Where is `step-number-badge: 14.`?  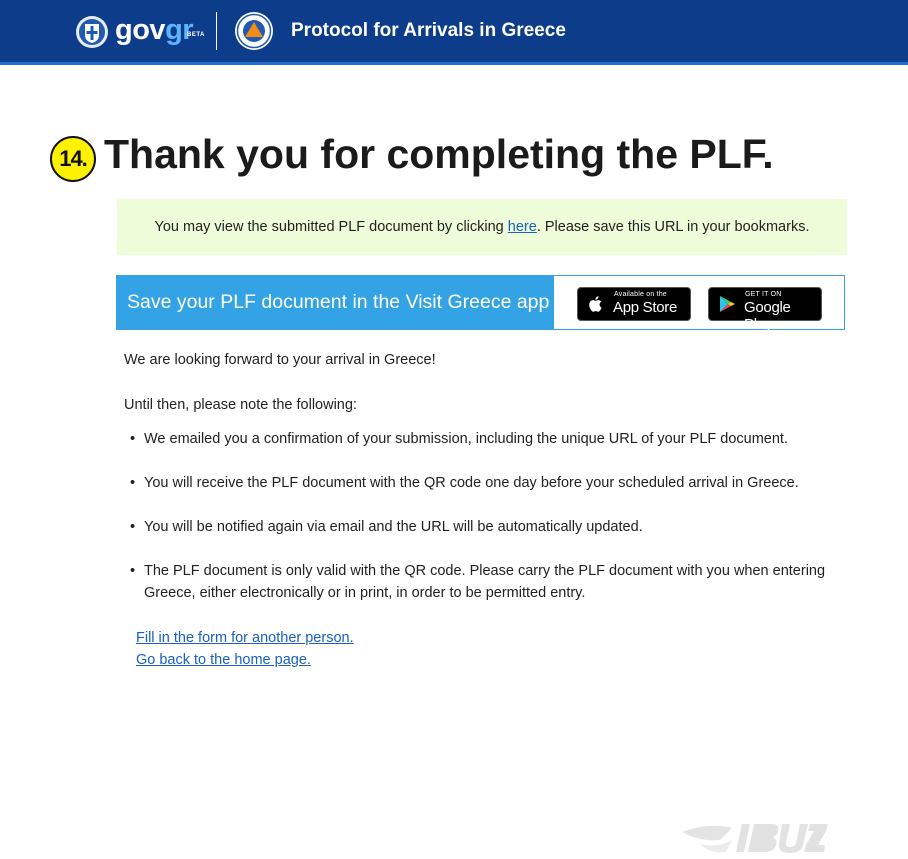 step-number-badge: 14. is located at coordinates (73, 159).